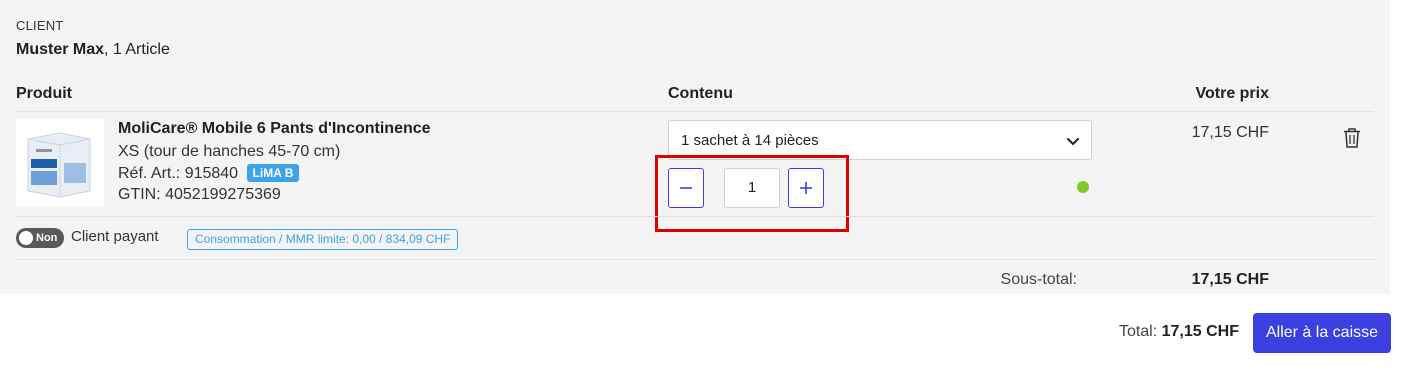  I want to click on toggle-label: Non, so click(47, 238).